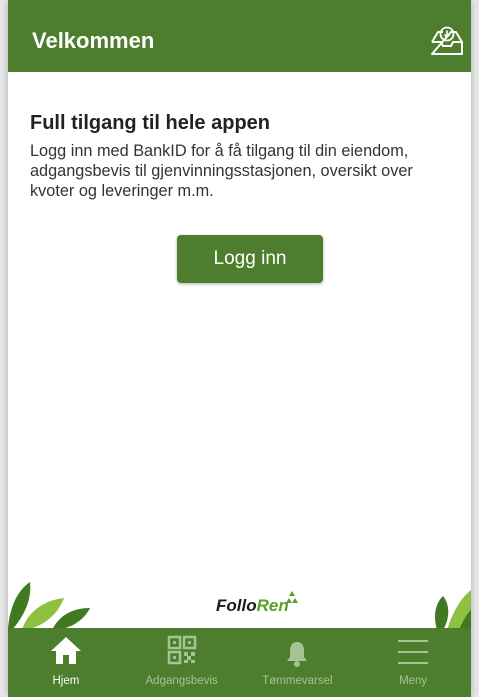 This screenshot has width=479, height=697. What do you see at coordinates (239, 36) in the screenshot?
I see `app-header: Velkommen` at bounding box center [239, 36].